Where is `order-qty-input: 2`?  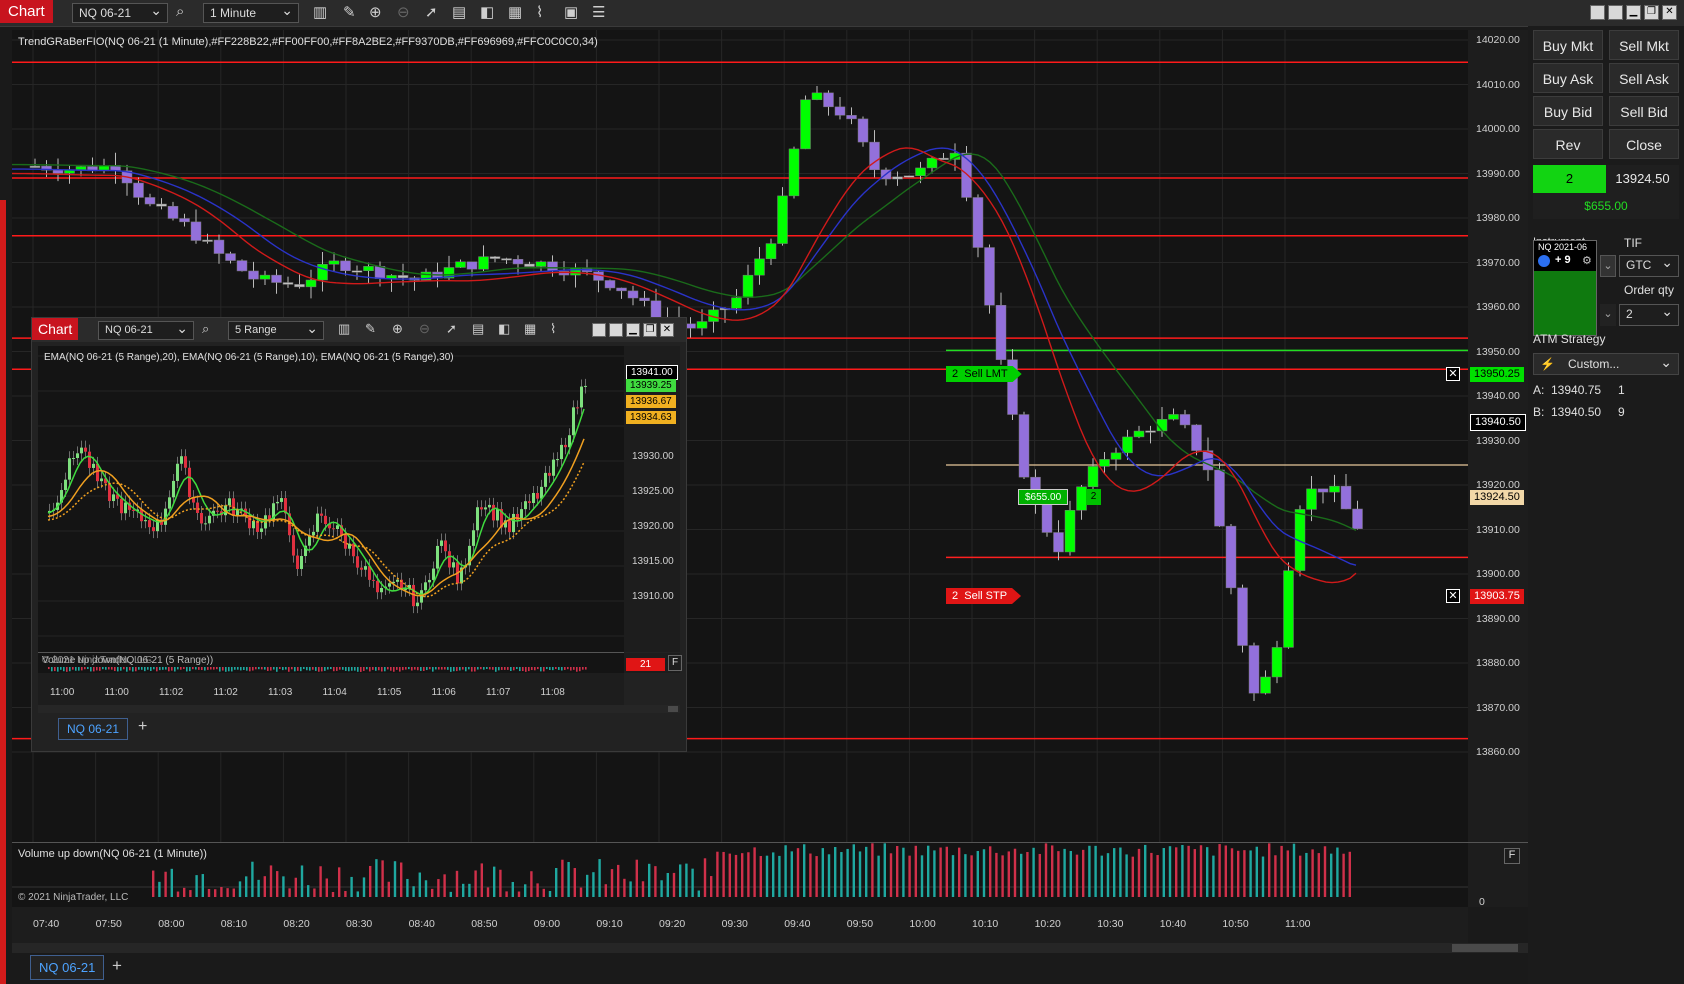
order-qty-input: 2 is located at coordinates (1649, 314).